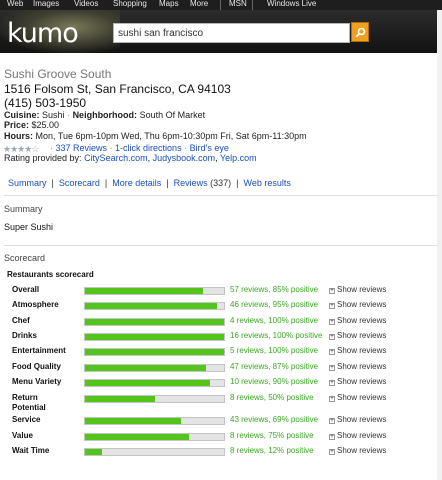 The image size is (442, 480). What do you see at coordinates (39, 350) in the screenshot?
I see `scorecard-row-label: Entertainment` at bounding box center [39, 350].